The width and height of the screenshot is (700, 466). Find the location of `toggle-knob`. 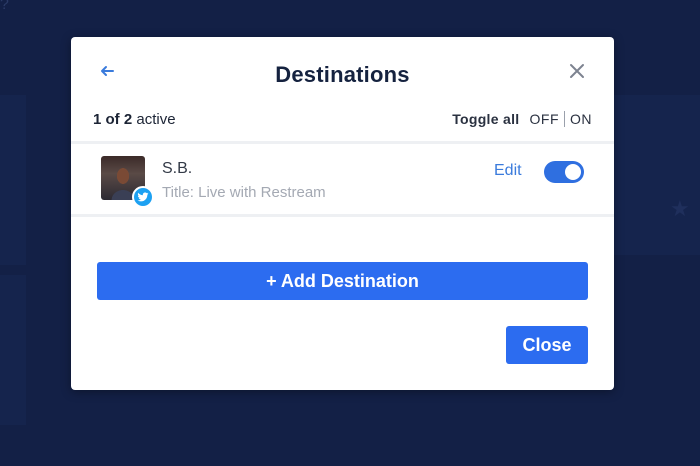

toggle-knob is located at coordinates (573, 172).